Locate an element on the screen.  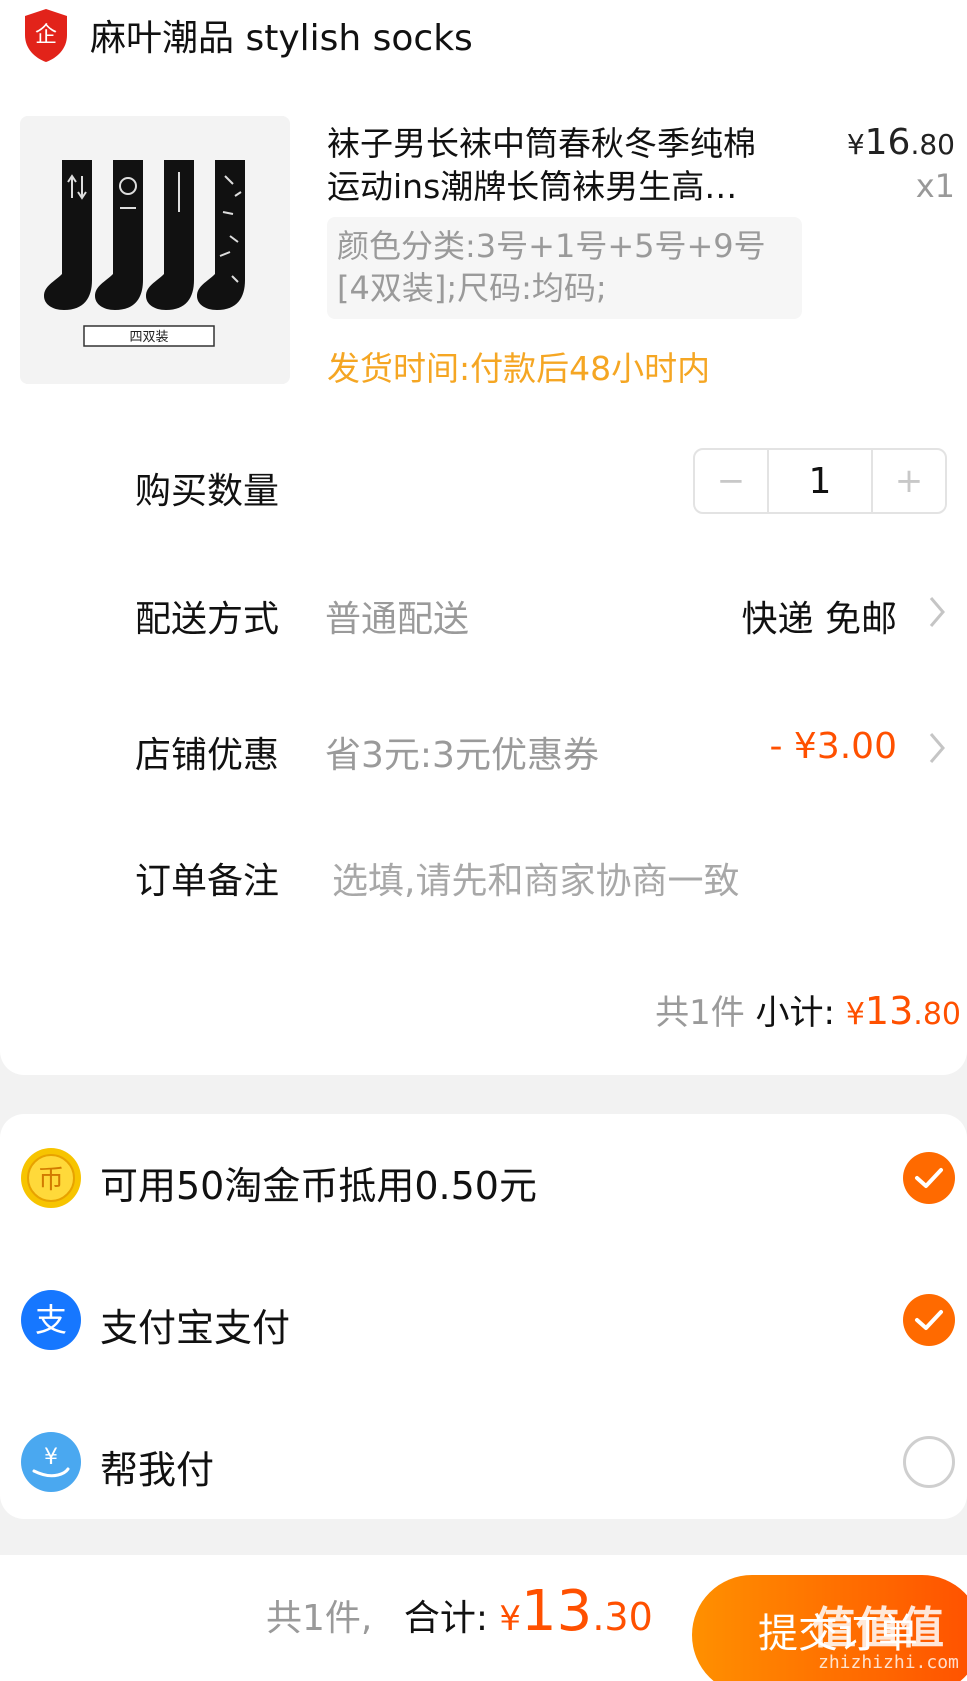
watermark-url: zhizhizhi.com is located at coordinates (888, 1662).